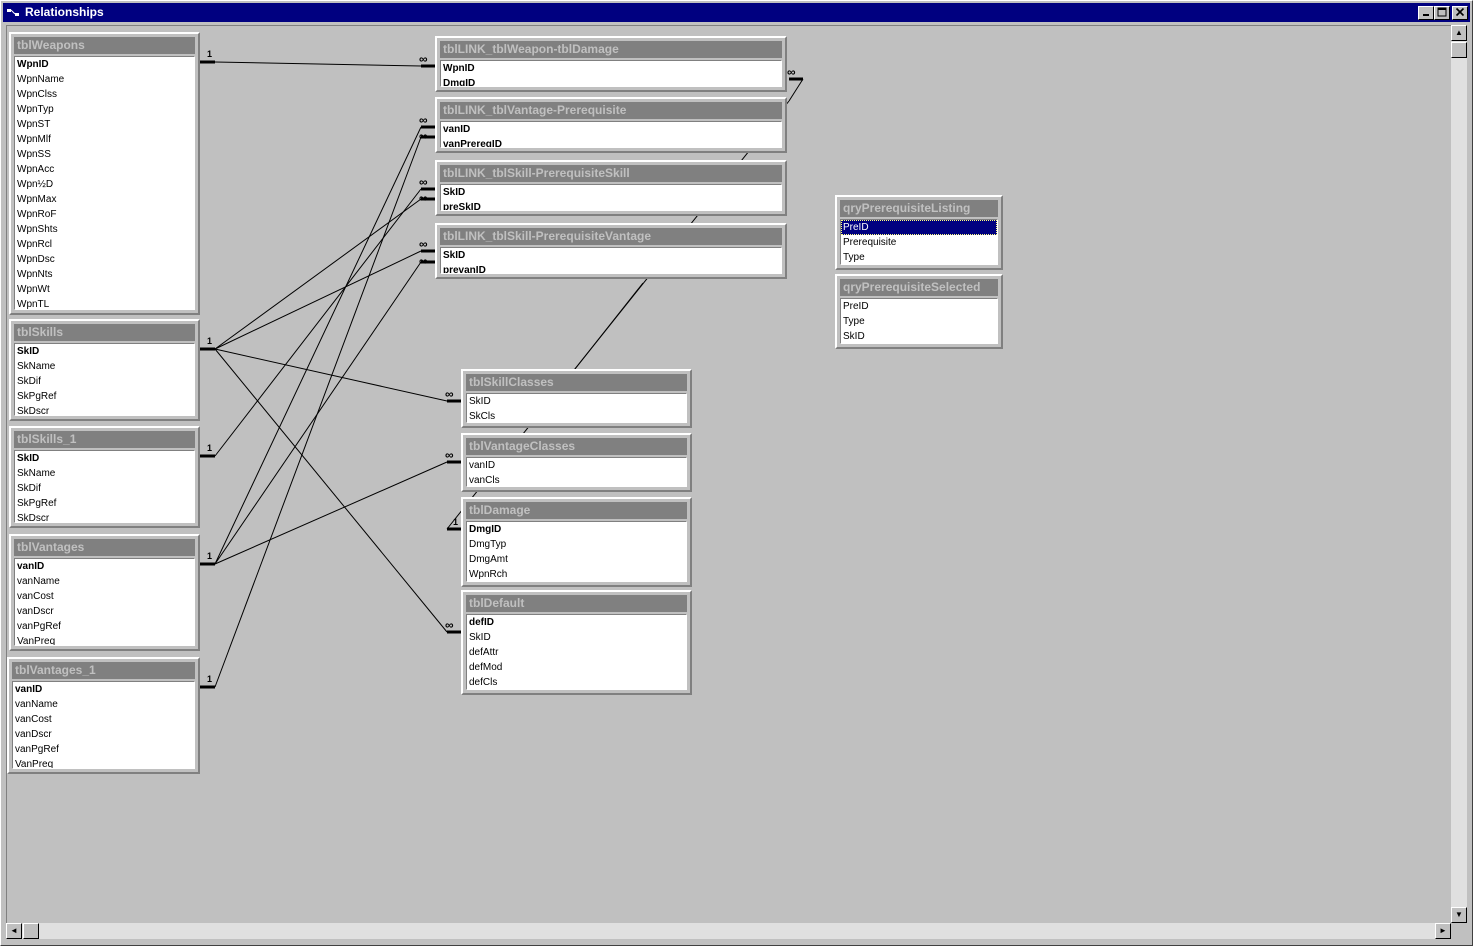 The height and width of the screenshot is (946, 1473). Describe the element at coordinates (103, 704) in the screenshot. I see `field-item: vanName` at that location.